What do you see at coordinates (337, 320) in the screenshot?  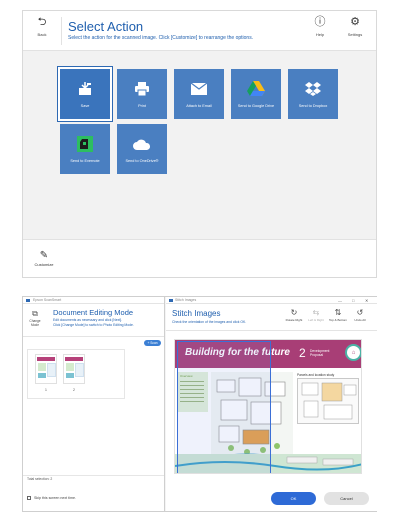 I see `tool-label: Top & Bottom` at bounding box center [337, 320].